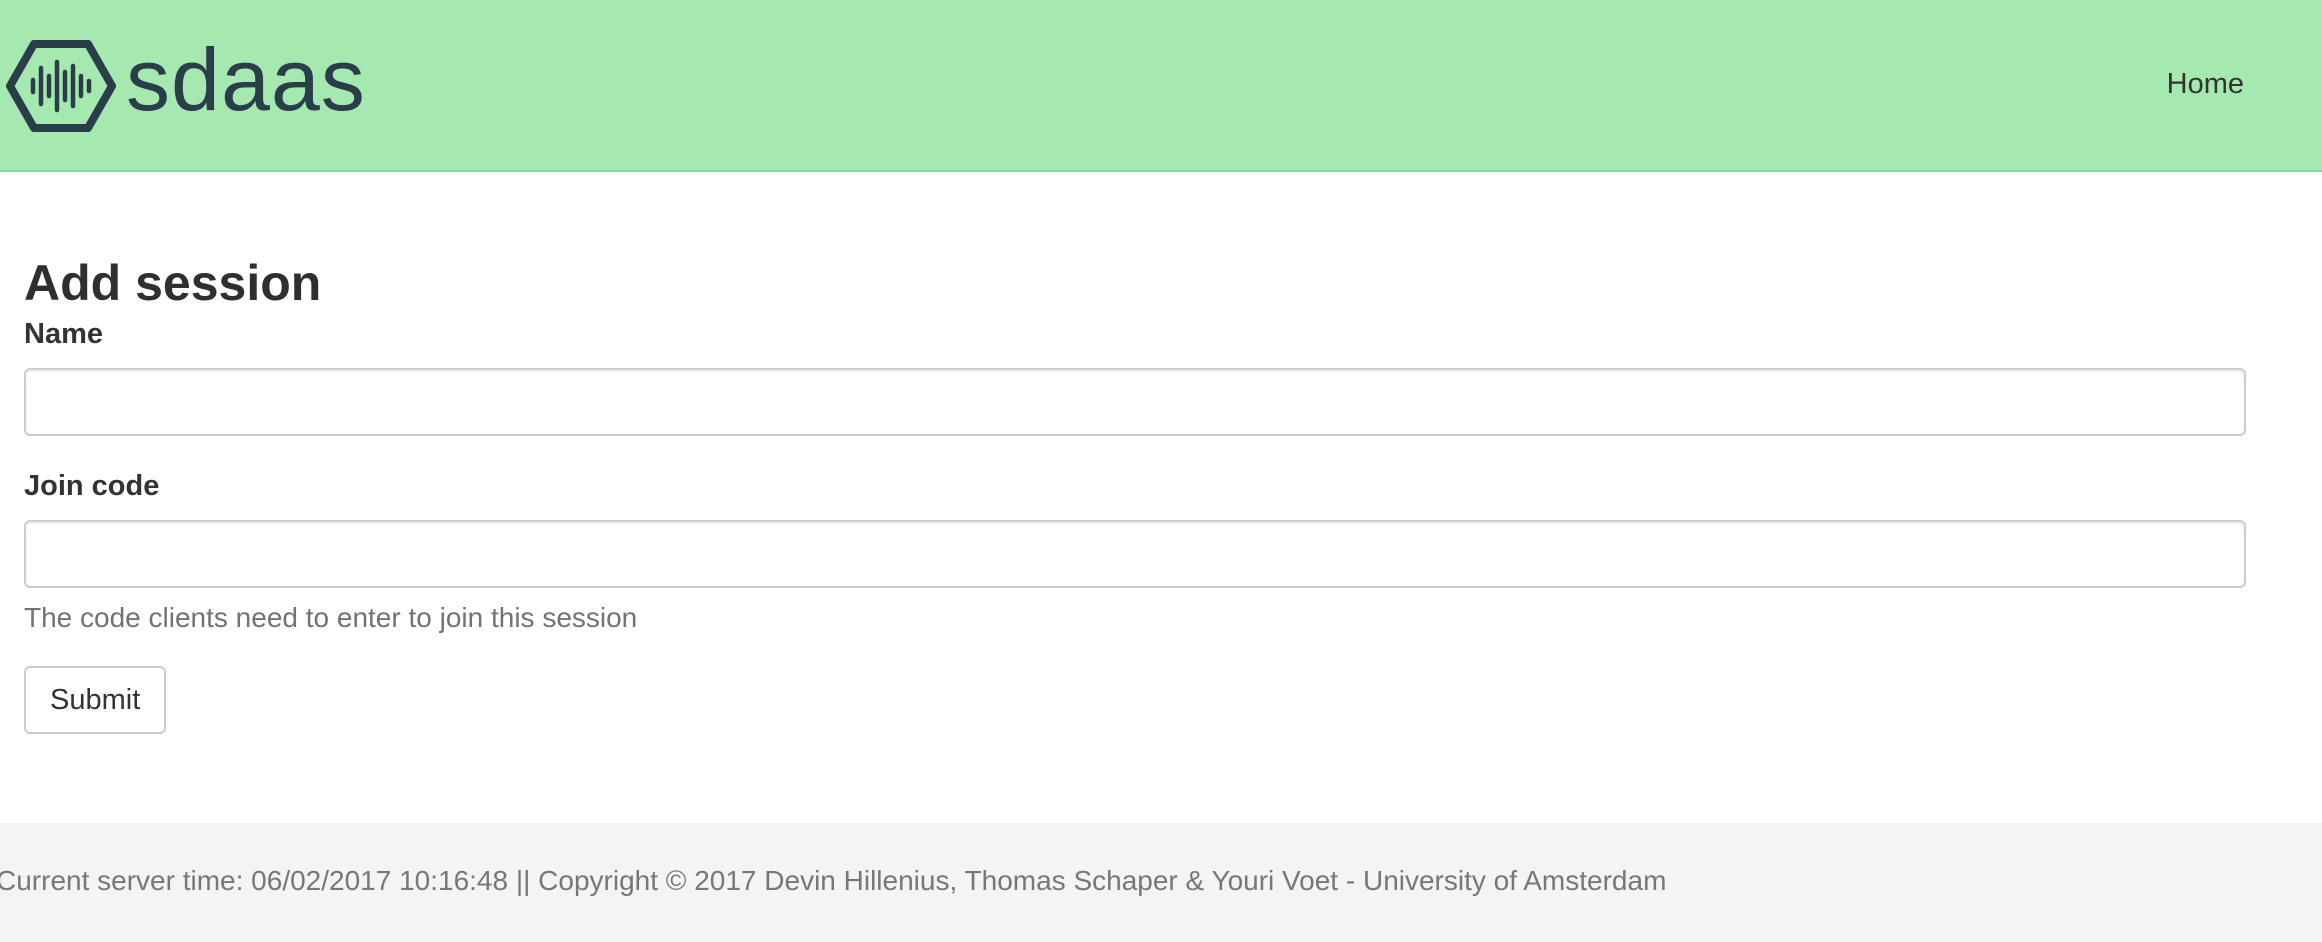 This screenshot has height=942, width=2322. Describe the element at coordinates (173, 283) in the screenshot. I see `page-title: Add session` at that location.